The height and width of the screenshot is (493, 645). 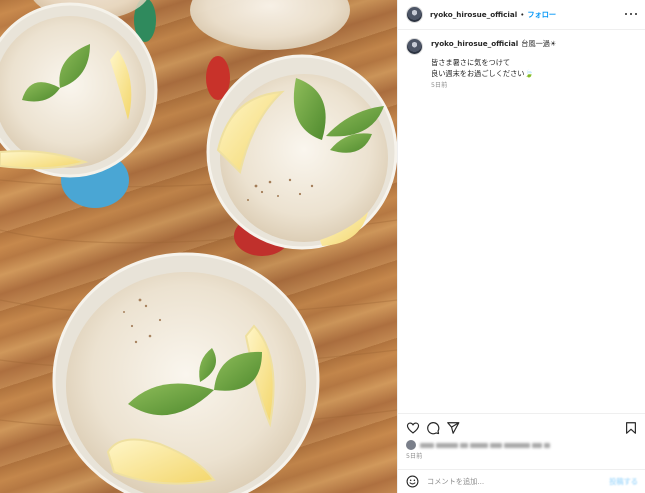 What do you see at coordinates (471, 62) in the screenshot?
I see `caption-line: 皆さま暑さに気をつけて` at bounding box center [471, 62].